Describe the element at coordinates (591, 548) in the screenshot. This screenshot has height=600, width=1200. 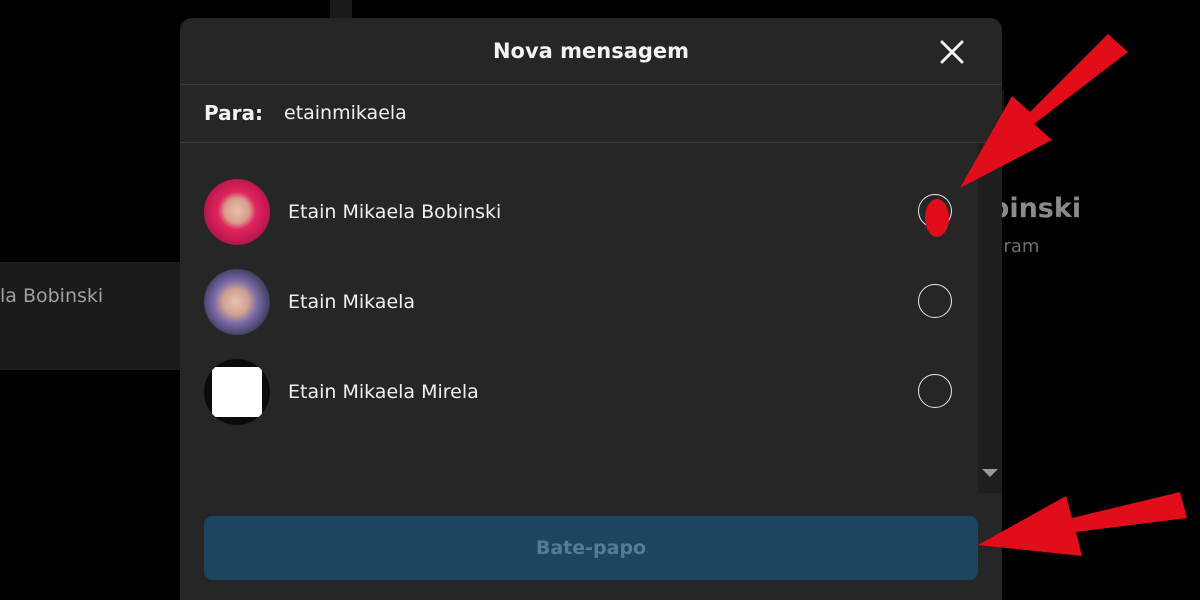
I see `chat-button: Bate-papo` at that location.